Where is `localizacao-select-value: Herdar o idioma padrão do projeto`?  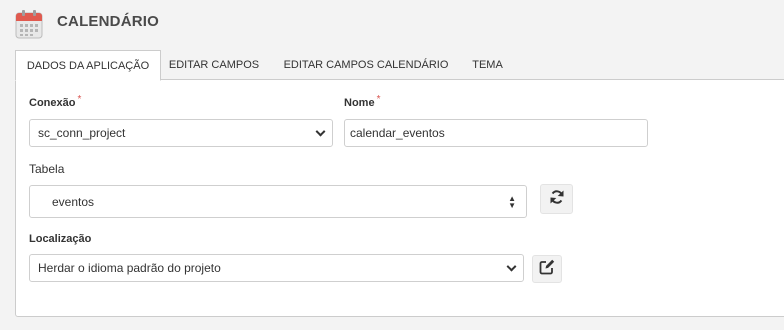
localizacao-select-value: Herdar o idioma padrão do projeto is located at coordinates (129, 268).